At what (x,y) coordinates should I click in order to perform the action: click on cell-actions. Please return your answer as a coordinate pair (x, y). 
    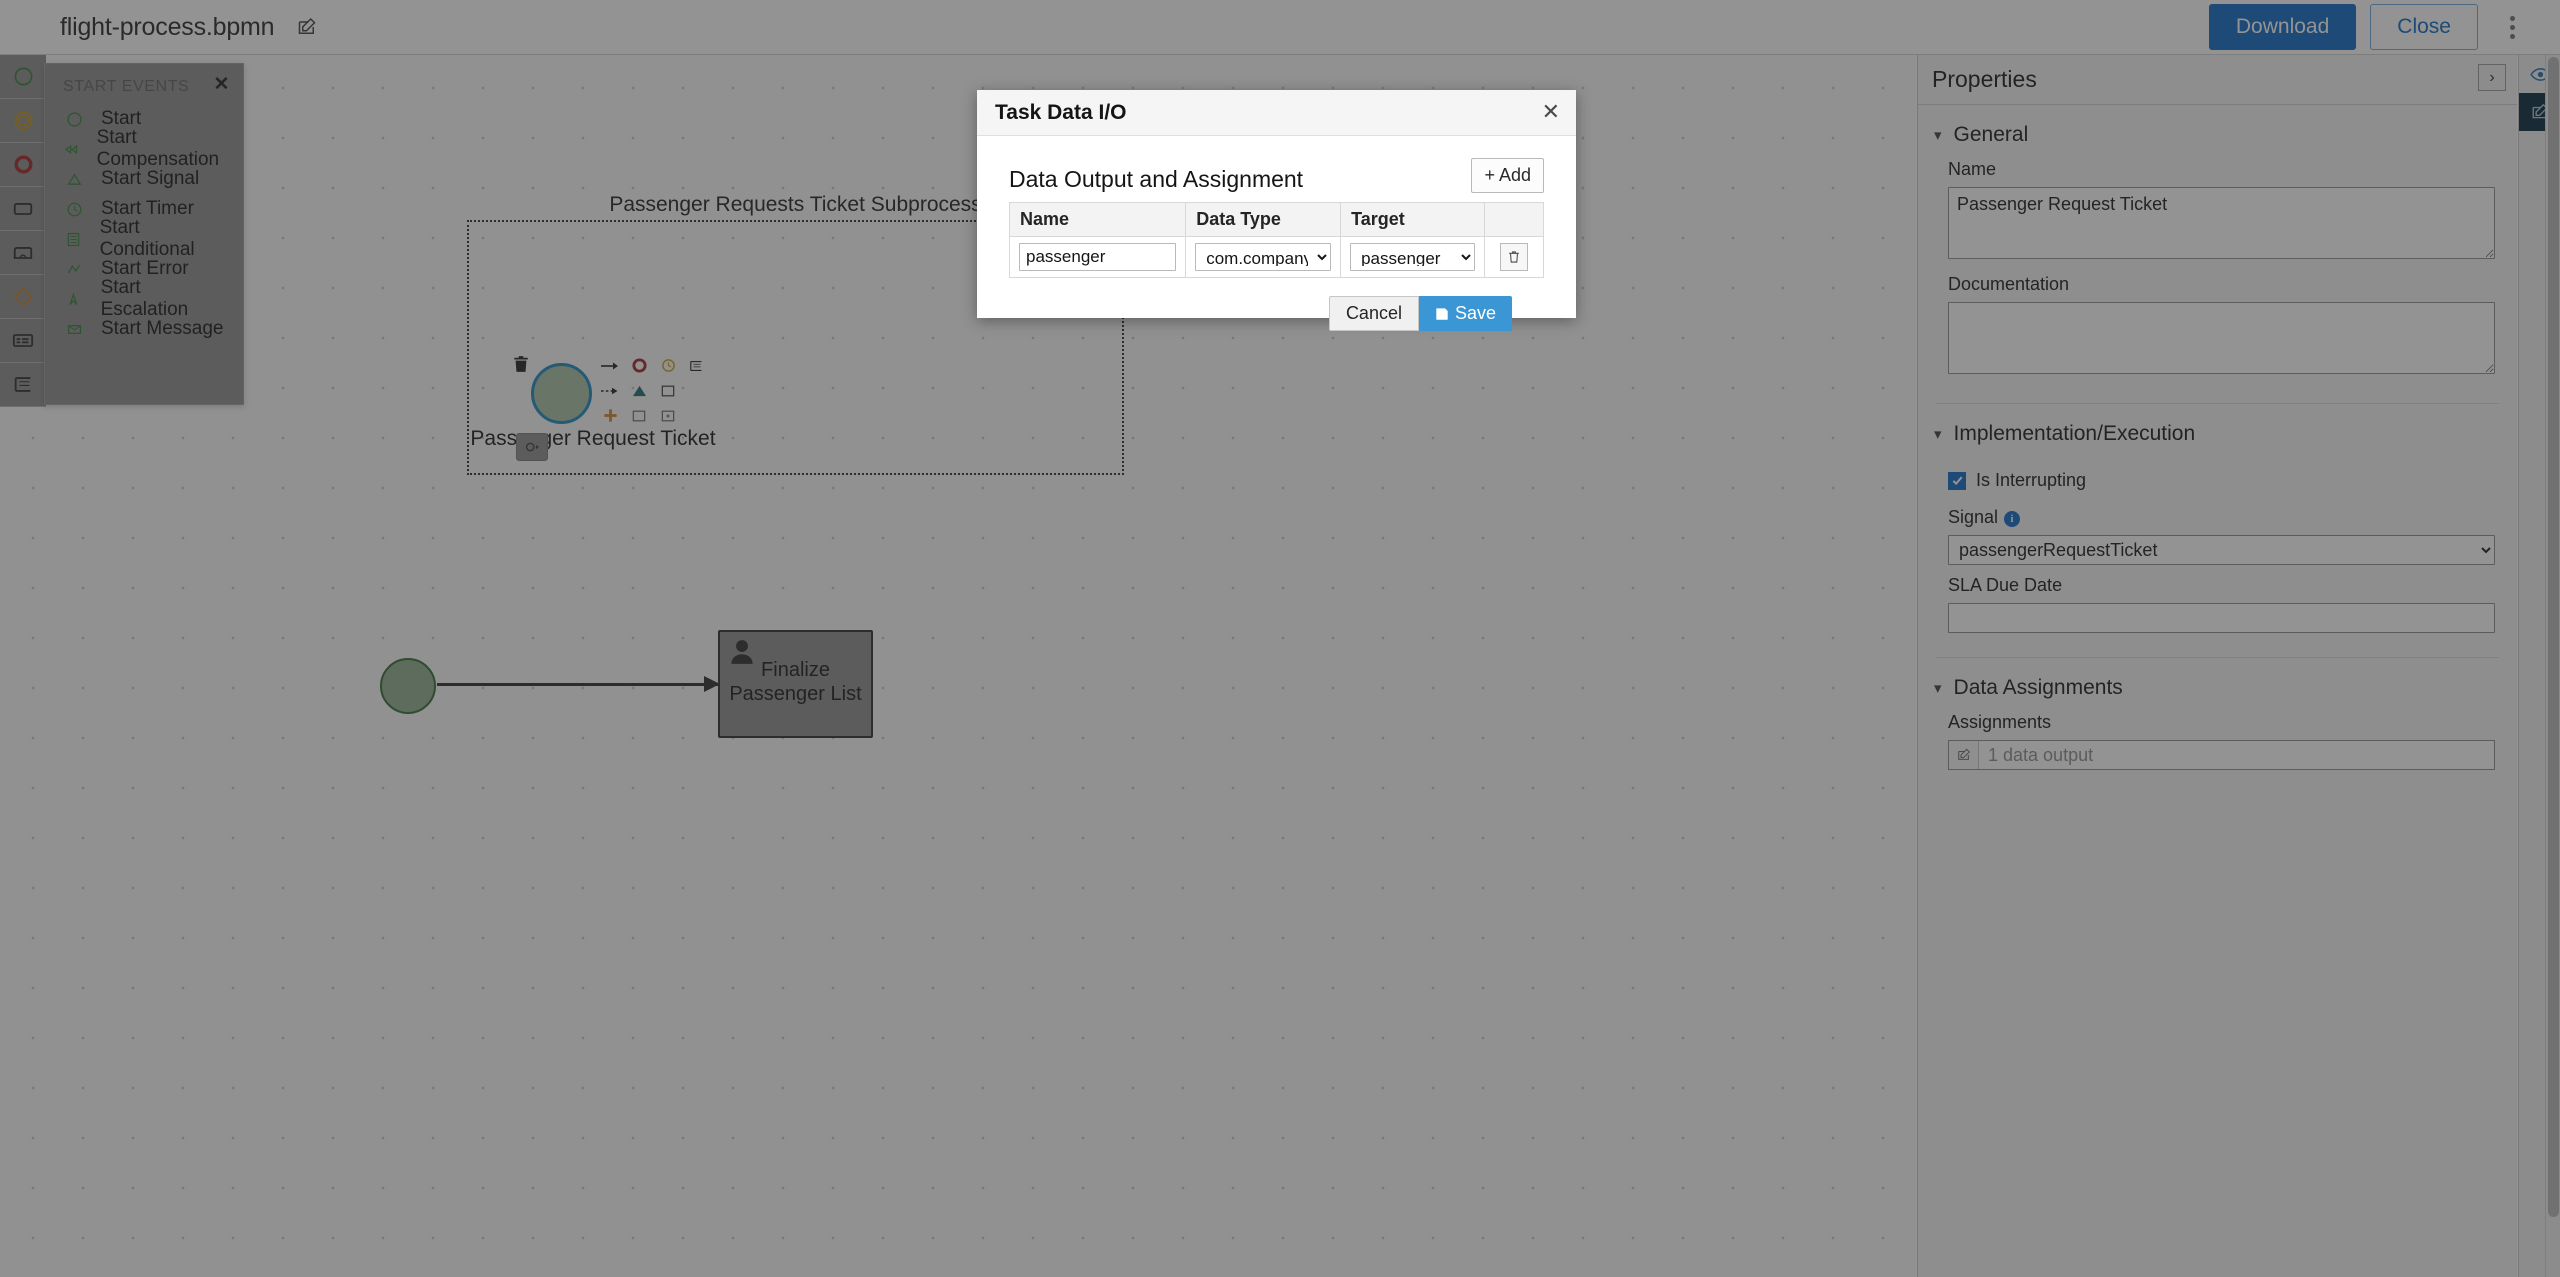
    Looking at the image, I should click on (1514, 257).